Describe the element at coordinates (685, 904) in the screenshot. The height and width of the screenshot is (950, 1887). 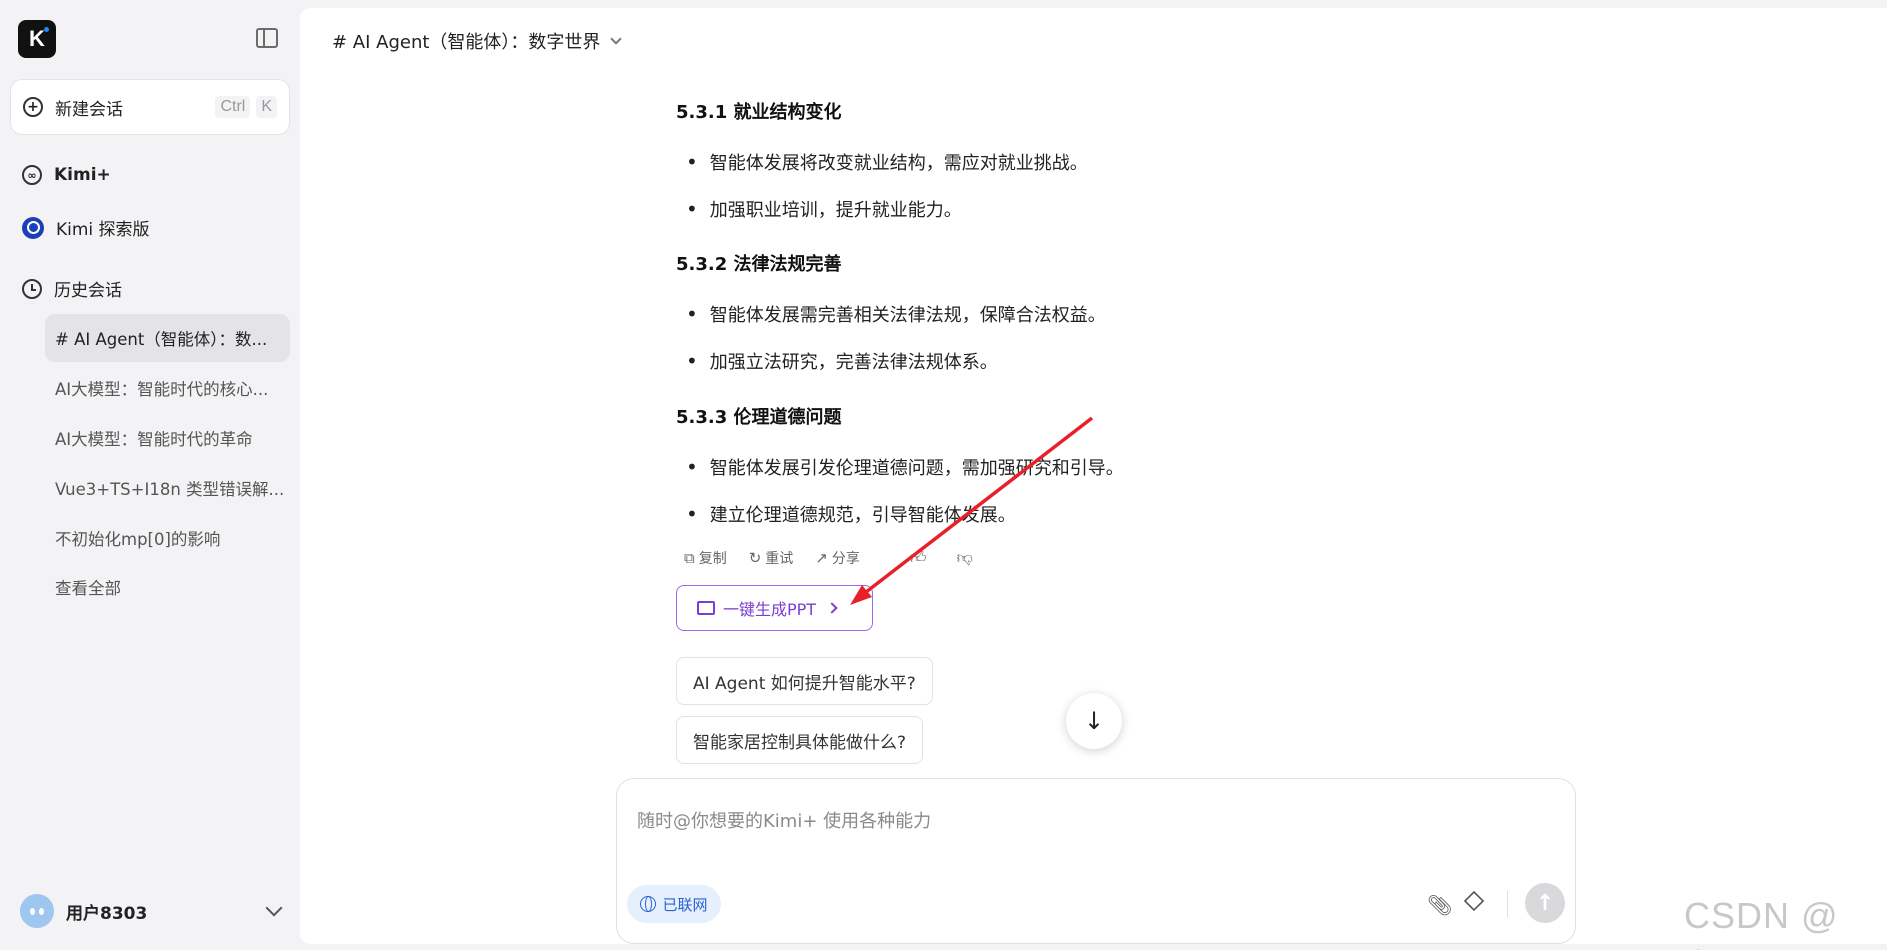
I see `web-search-label: 已联网` at that location.